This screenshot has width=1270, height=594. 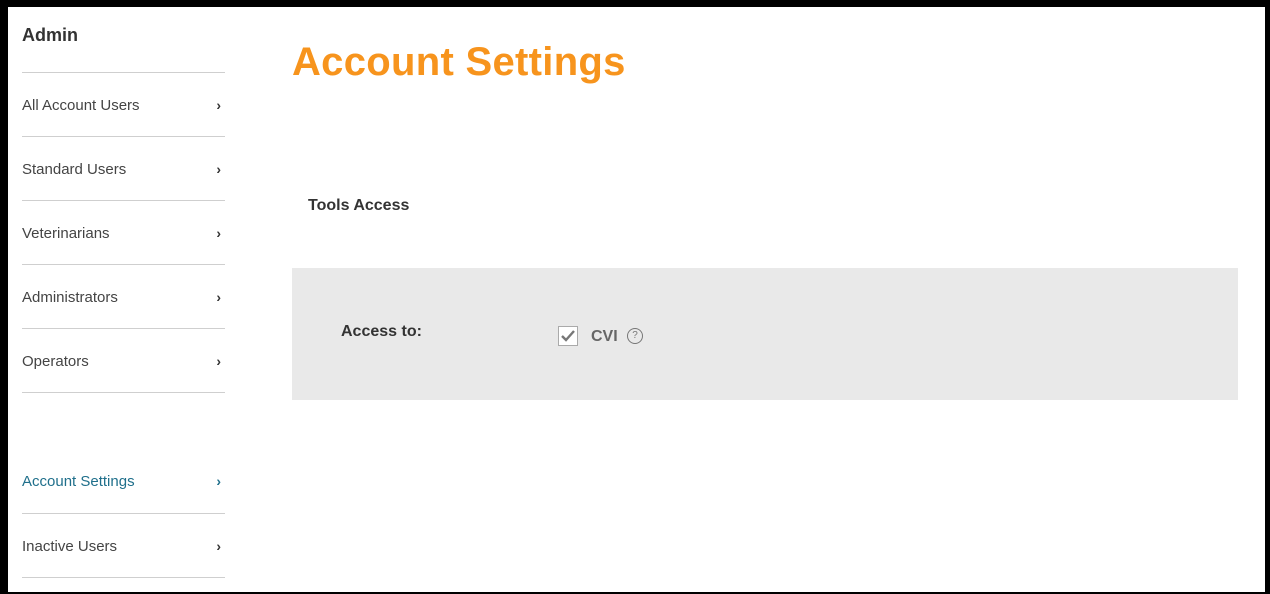 What do you see at coordinates (78, 481) in the screenshot?
I see `sidebar-item-label: Account Settings` at bounding box center [78, 481].